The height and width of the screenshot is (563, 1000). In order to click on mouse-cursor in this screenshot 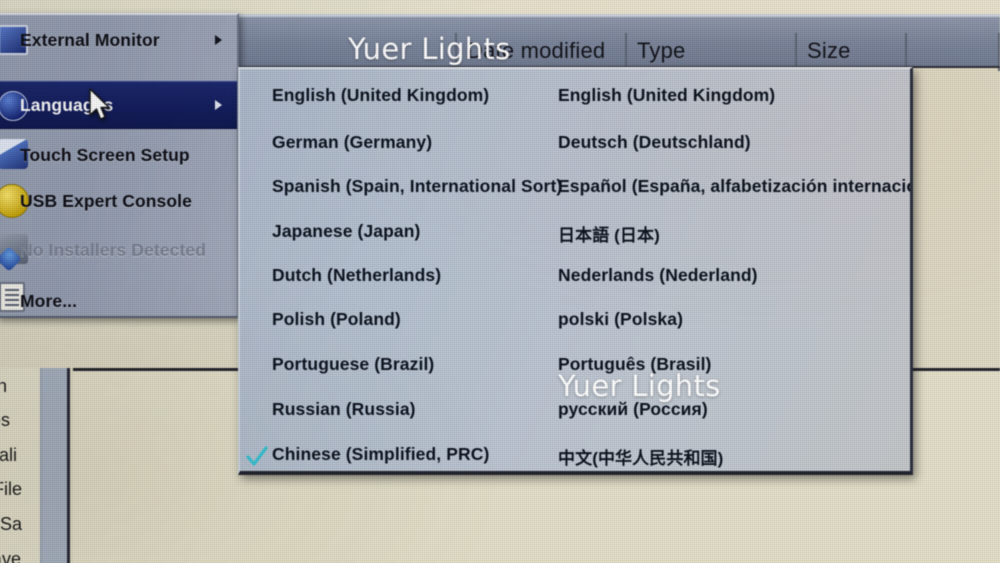, I will do `click(101, 108)`.